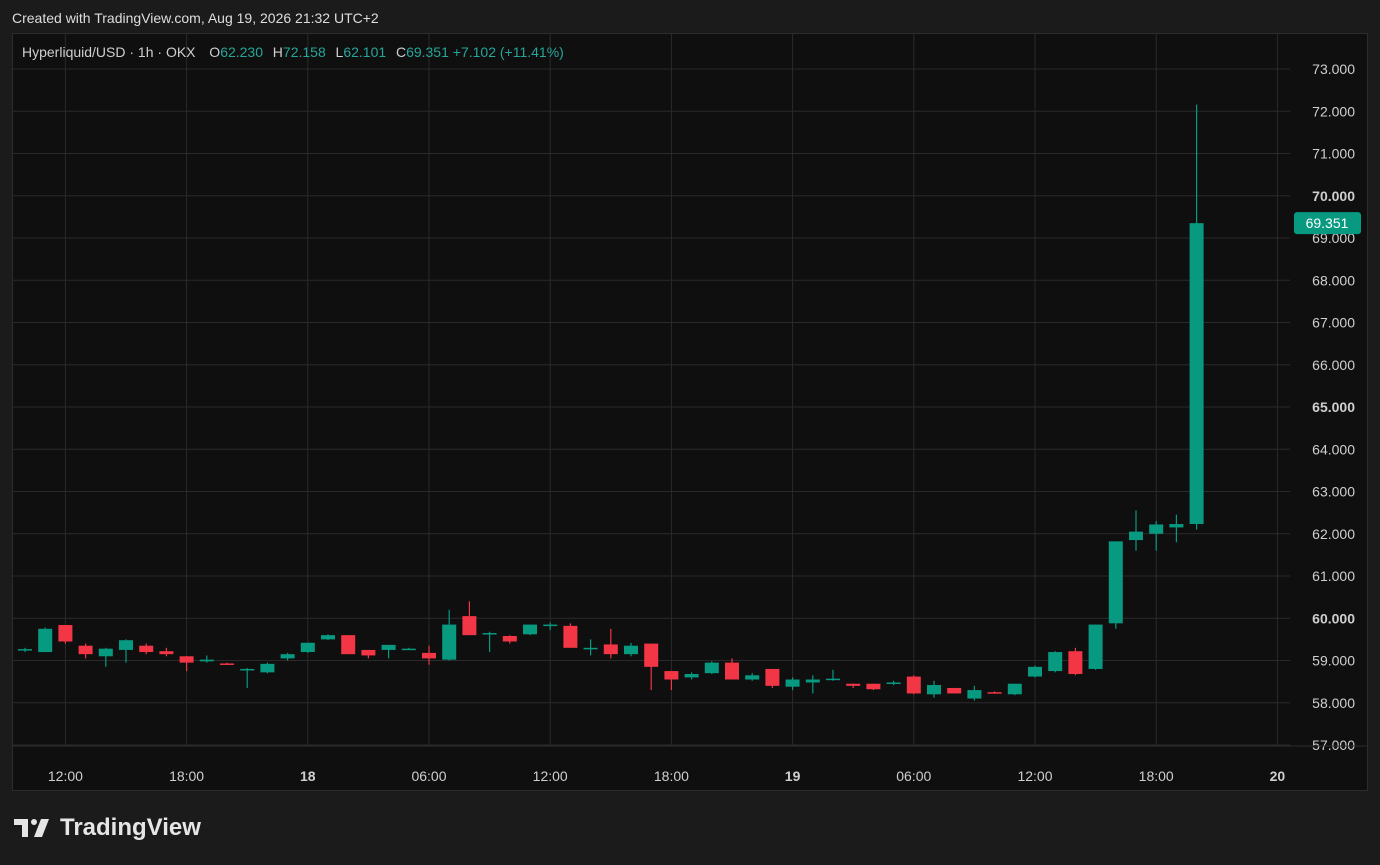  Describe the element at coordinates (1333, 618) in the screenshot. I see `price-tick-label: 60.000` at that location.